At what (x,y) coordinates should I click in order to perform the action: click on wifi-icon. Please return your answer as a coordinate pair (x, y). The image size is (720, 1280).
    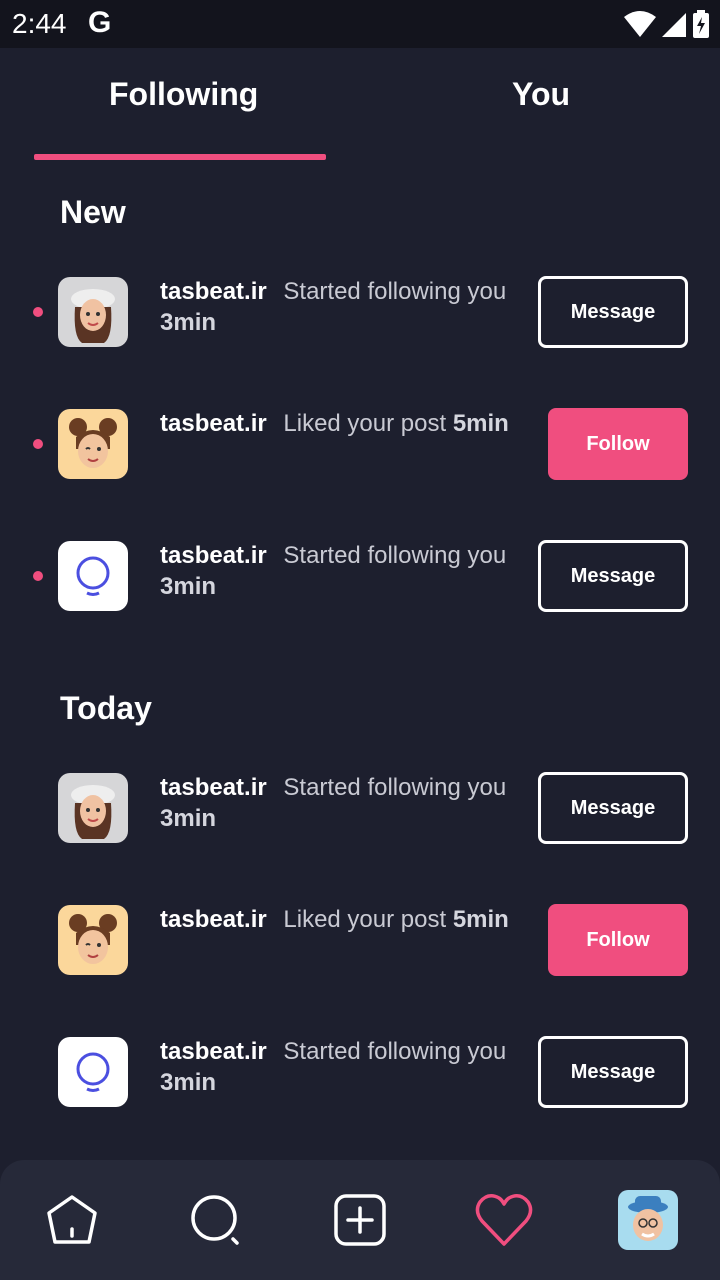
    Looking at the image, I should click on (640, 24).